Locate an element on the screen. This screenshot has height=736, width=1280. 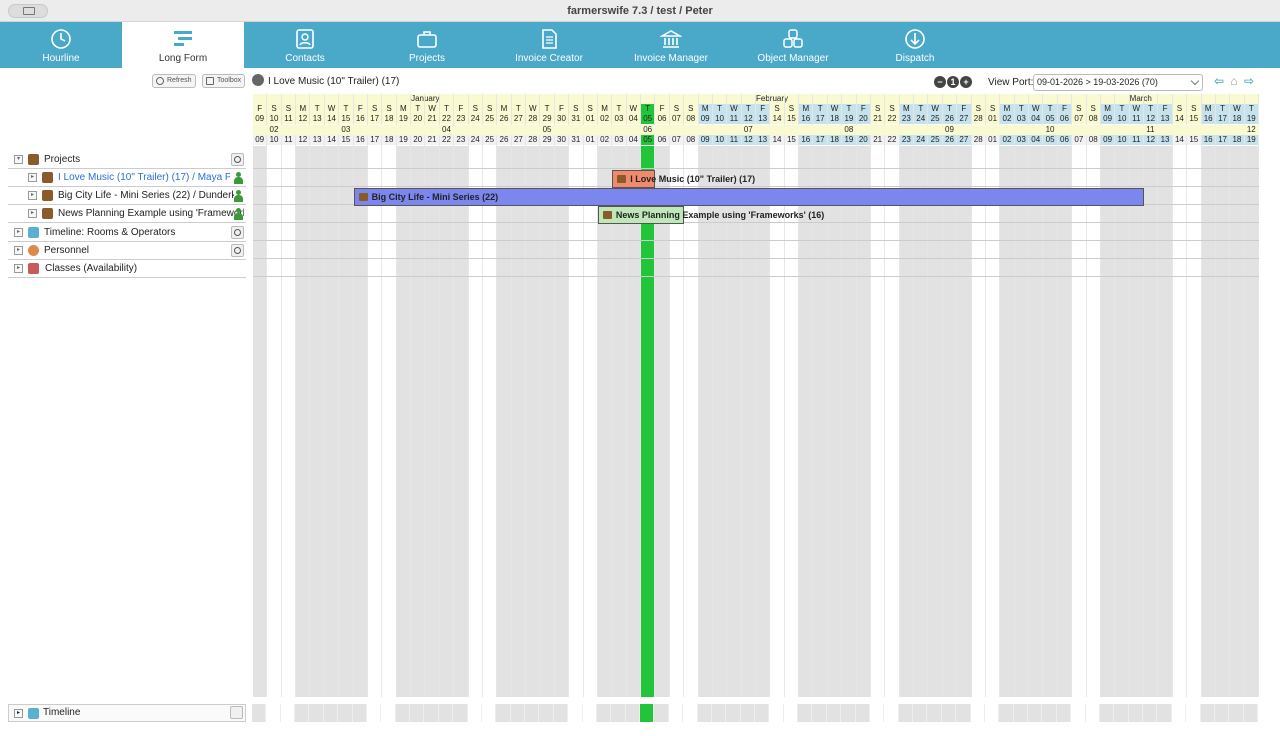
zoom-reset-icon: 1 is located at coordinates (953, 82).